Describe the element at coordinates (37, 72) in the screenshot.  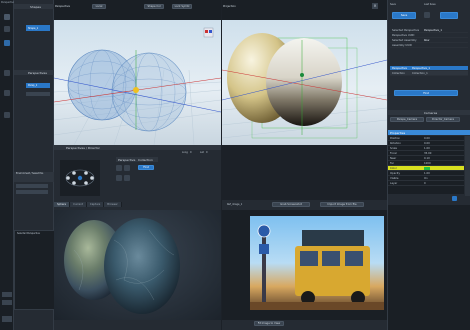
I see `perspectives-header-label: Perspectives` at that location.